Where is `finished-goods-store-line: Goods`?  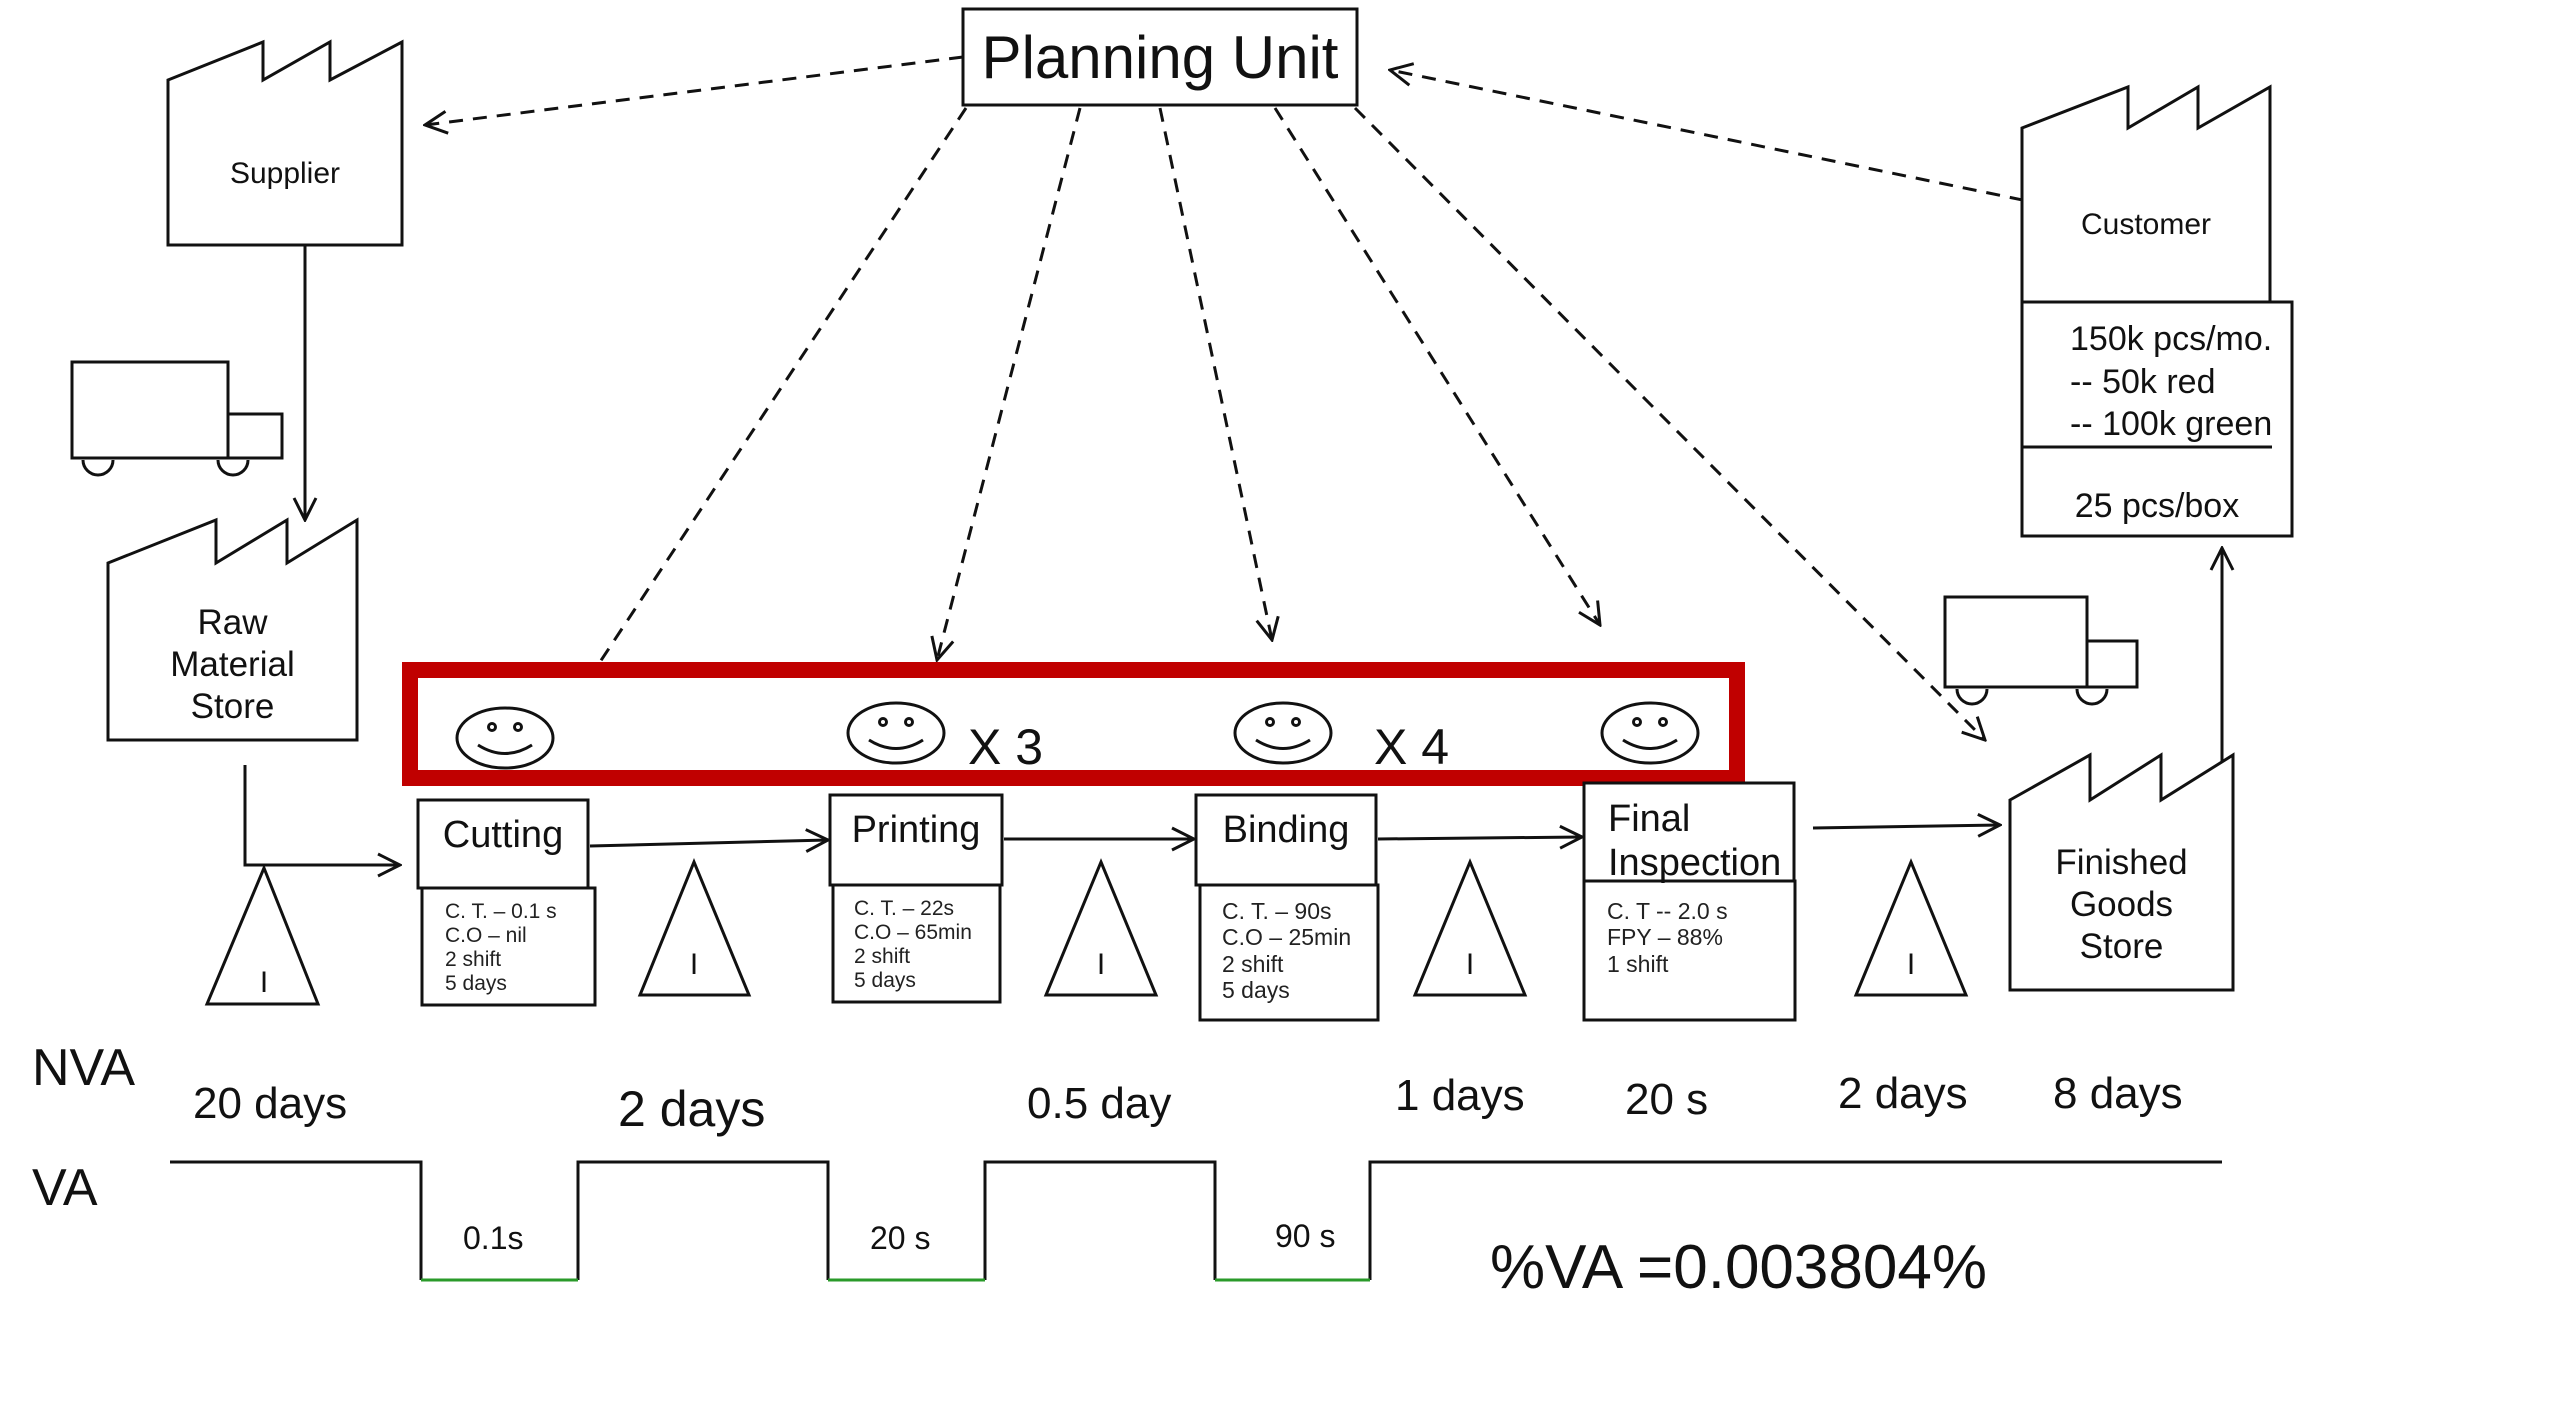
finished-goods-store-line: Goods is located at coordinates (2121, 904).